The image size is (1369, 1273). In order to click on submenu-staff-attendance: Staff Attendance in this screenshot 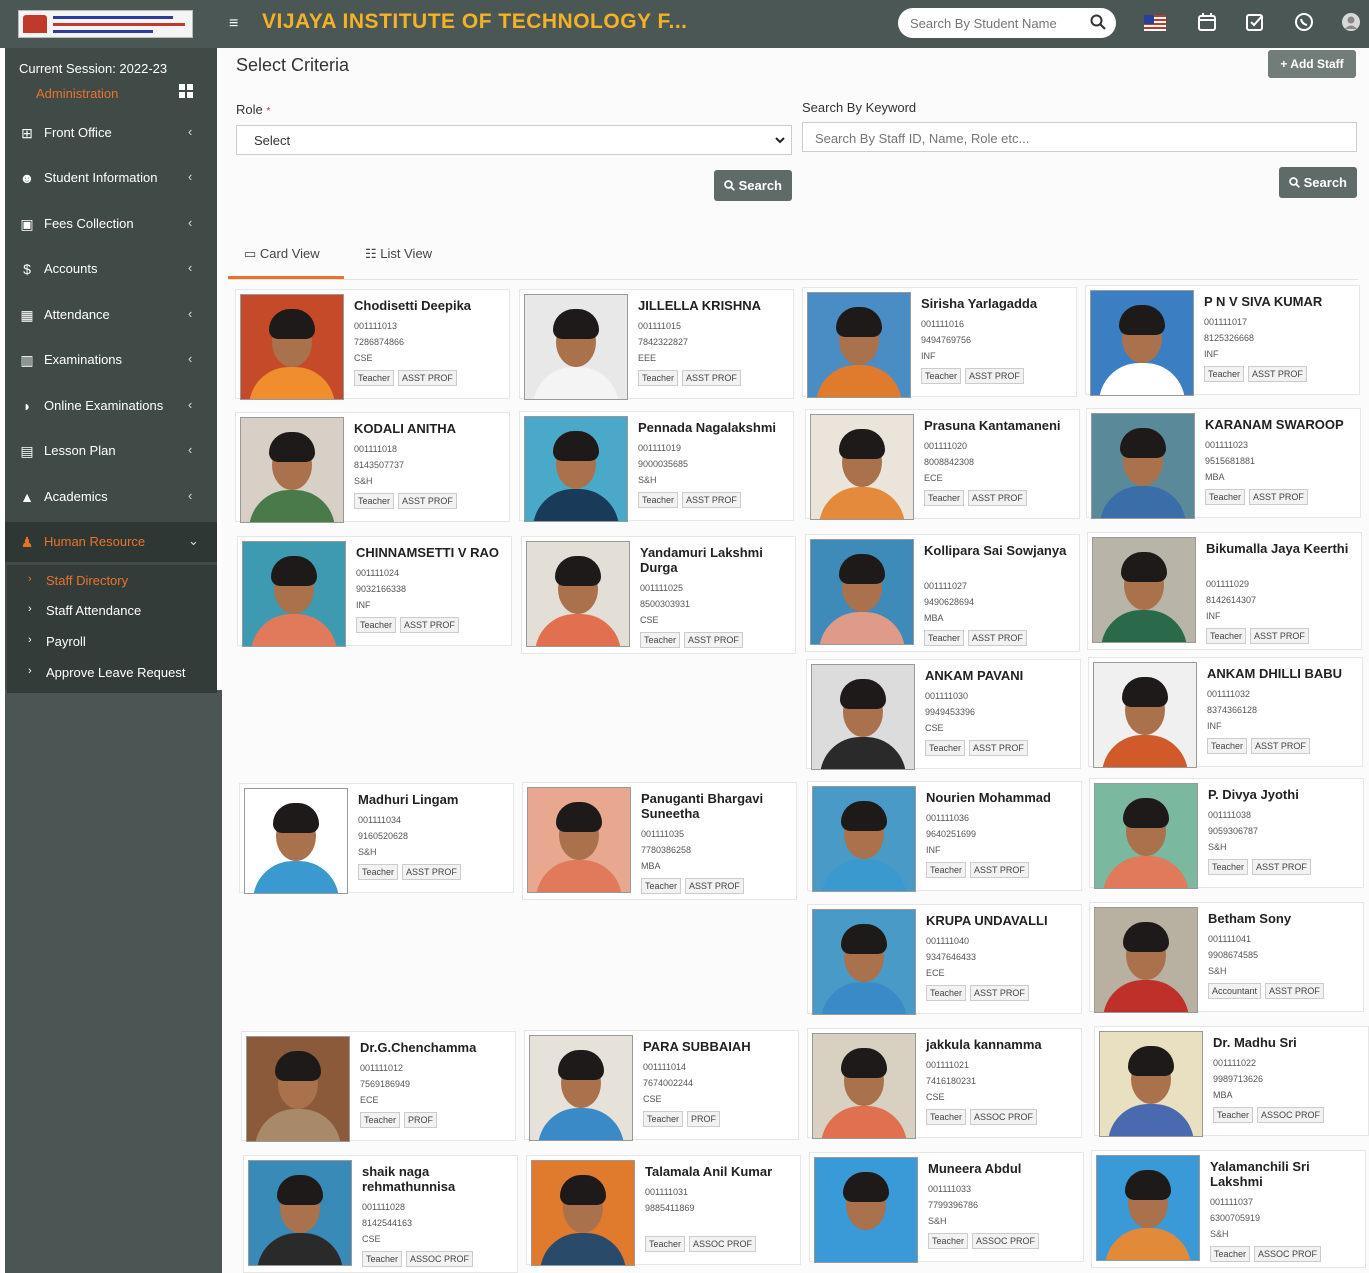, I will do `click(93, 610)`.